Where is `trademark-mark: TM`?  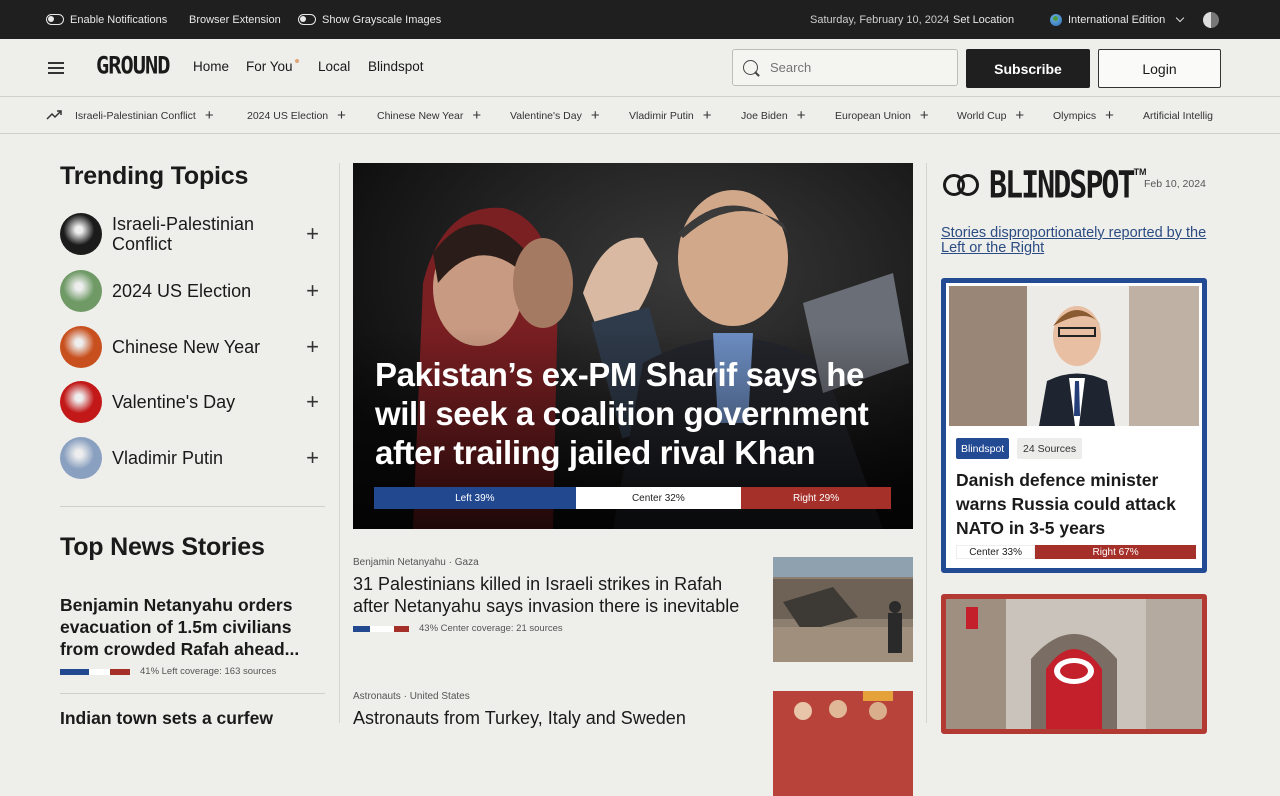
trademark-mark: TM is located at coordinates (1140, 172).